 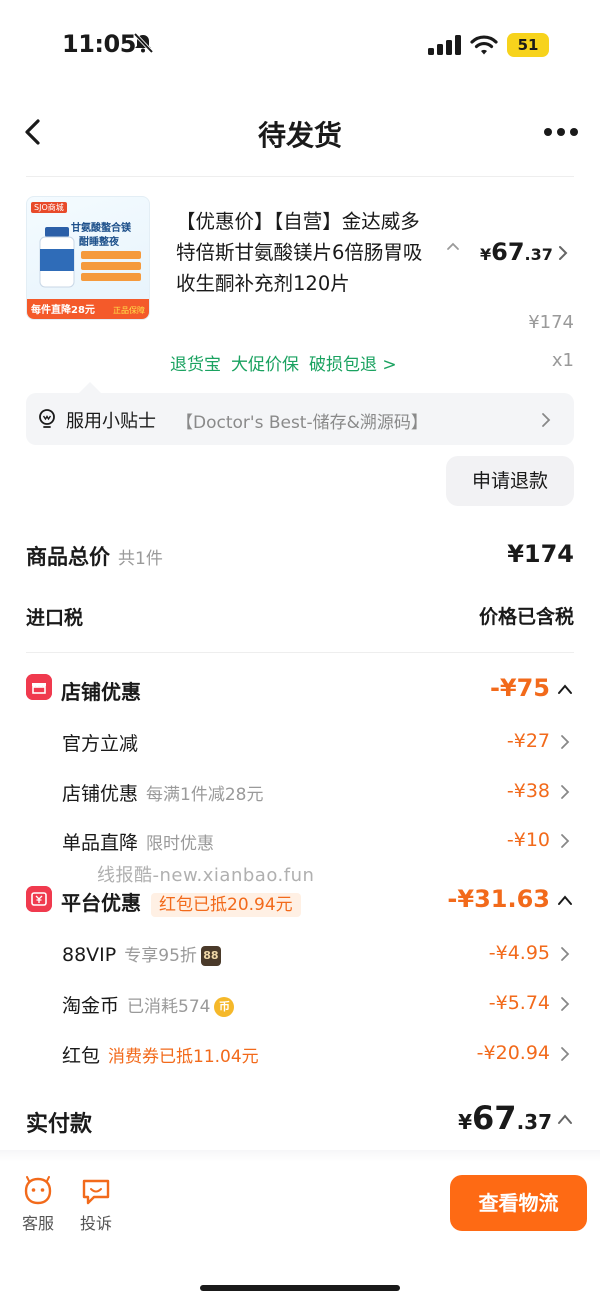 I want to click on paid-symbol: ¥, so click(x=465, y=1122).